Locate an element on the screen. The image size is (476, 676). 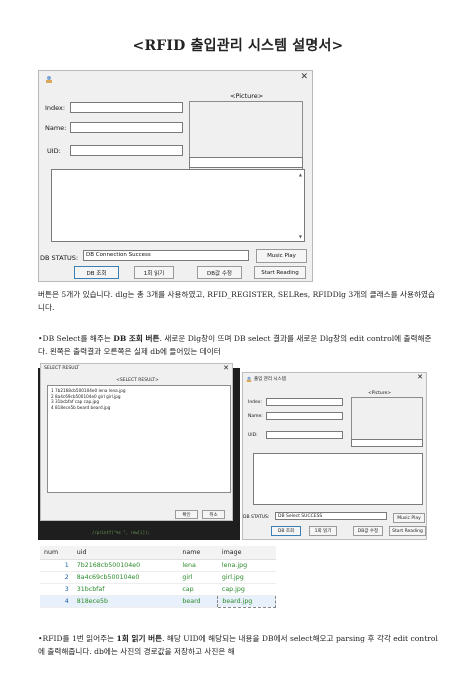
table-row: 2 8a4c69cb500104e0 girl girl.jpg is located at coordinates (158, 577).